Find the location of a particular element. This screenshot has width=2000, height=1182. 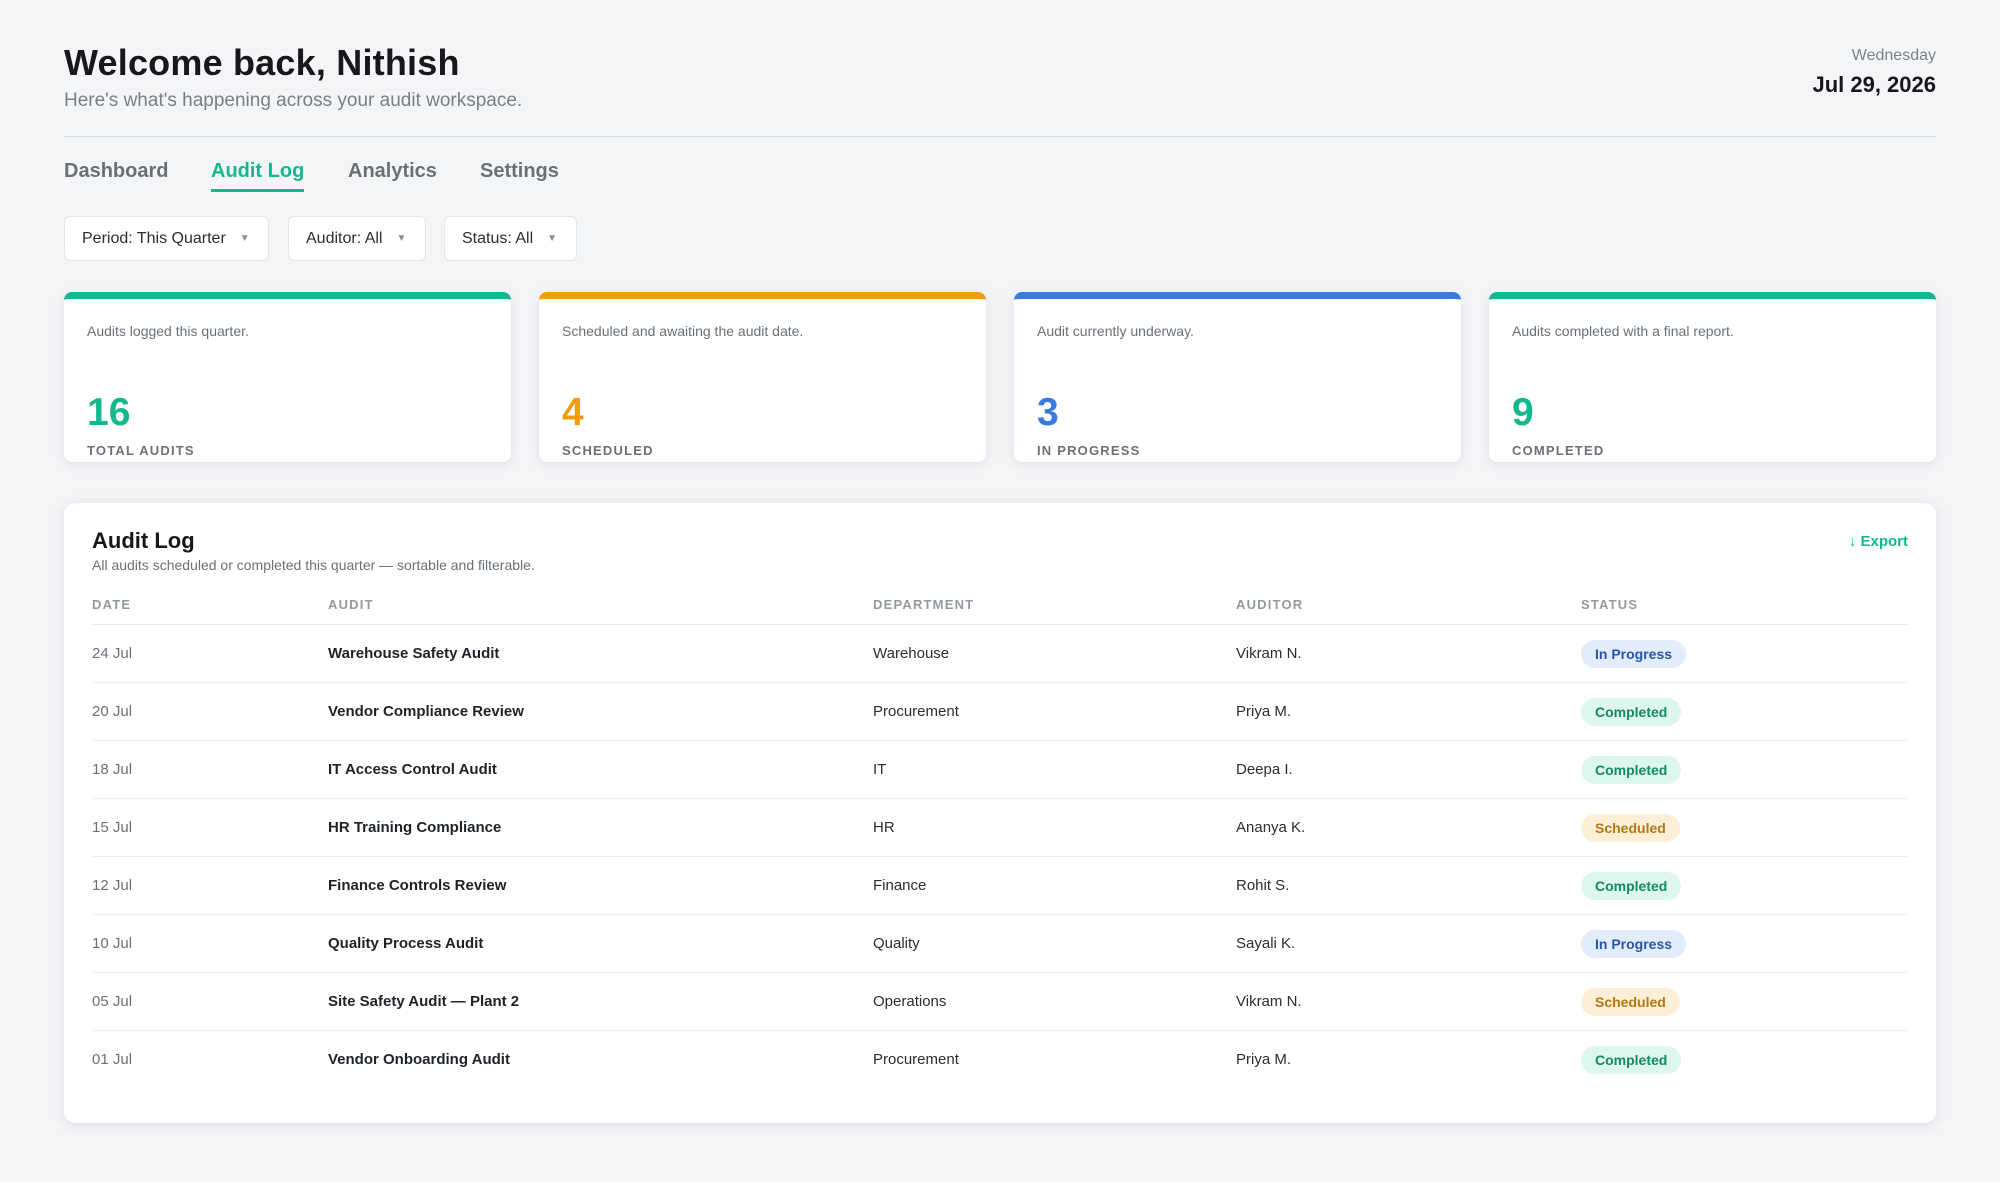

row-date: 18 Jul is located at coordinates (112, 769).